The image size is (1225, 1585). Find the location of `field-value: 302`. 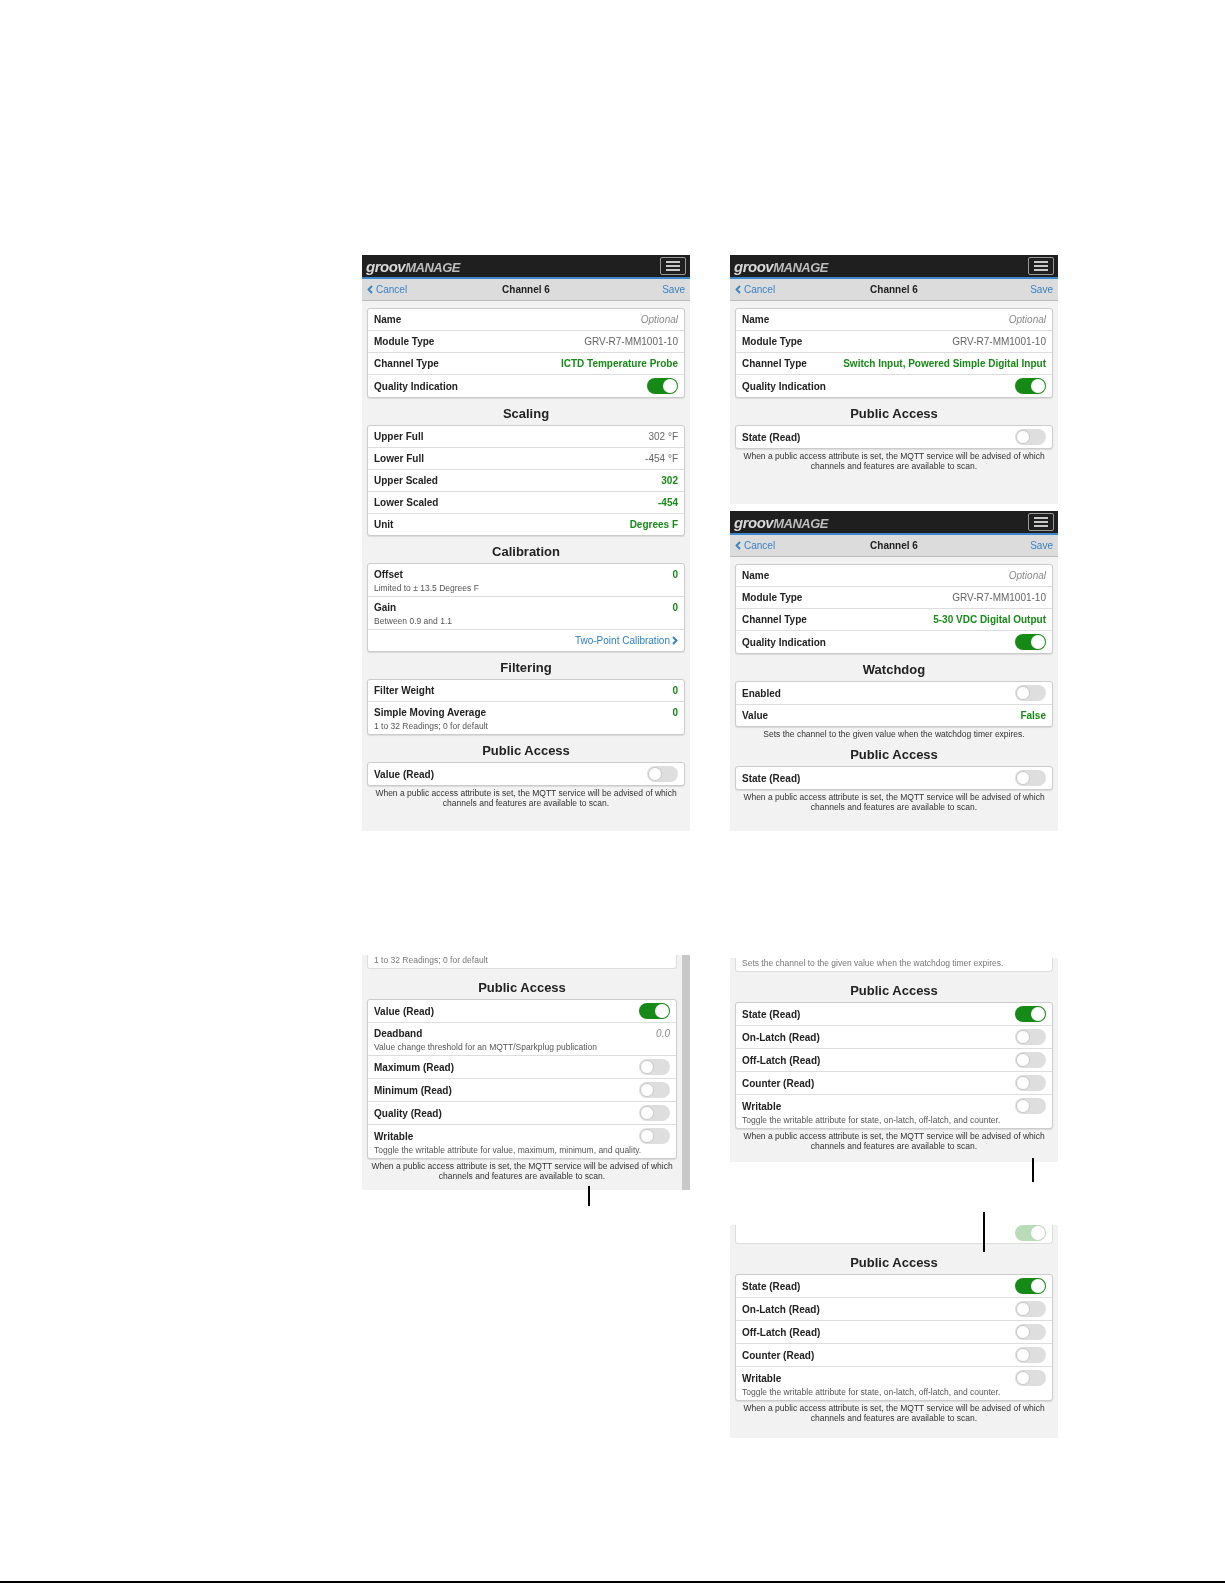

field-value: 302 is located at coordinates (669, 480).